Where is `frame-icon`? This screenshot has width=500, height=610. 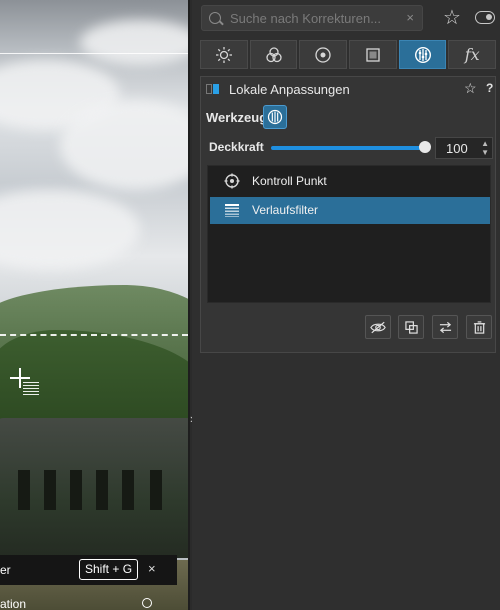
frame-icon is located at coordinates (373, 54).